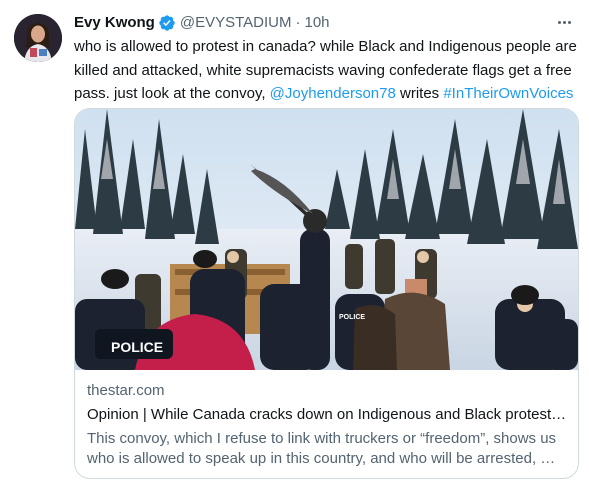  What do you see at coordinates (564, 22) in the screenshot?
I see `more-options-icon` at bounding box center [564, 22].